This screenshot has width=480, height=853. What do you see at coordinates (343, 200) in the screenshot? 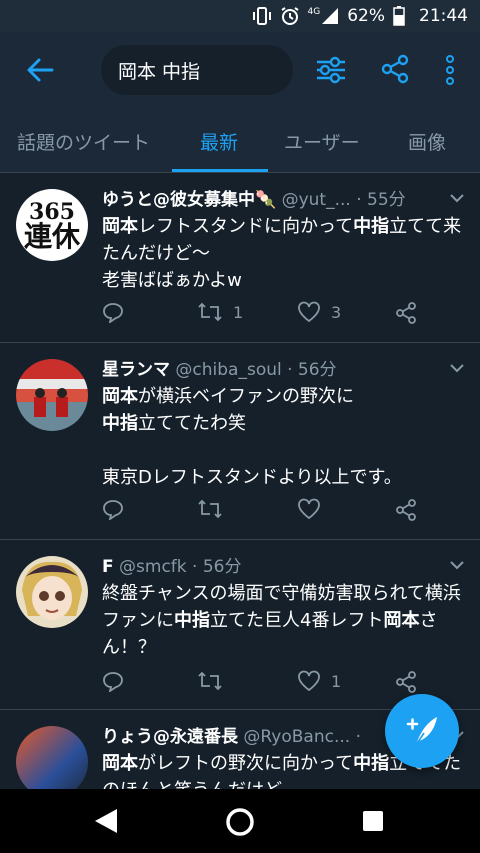
I see `tweet-author-meta: @yut_... · 55分` at bounding box center [343, 200].